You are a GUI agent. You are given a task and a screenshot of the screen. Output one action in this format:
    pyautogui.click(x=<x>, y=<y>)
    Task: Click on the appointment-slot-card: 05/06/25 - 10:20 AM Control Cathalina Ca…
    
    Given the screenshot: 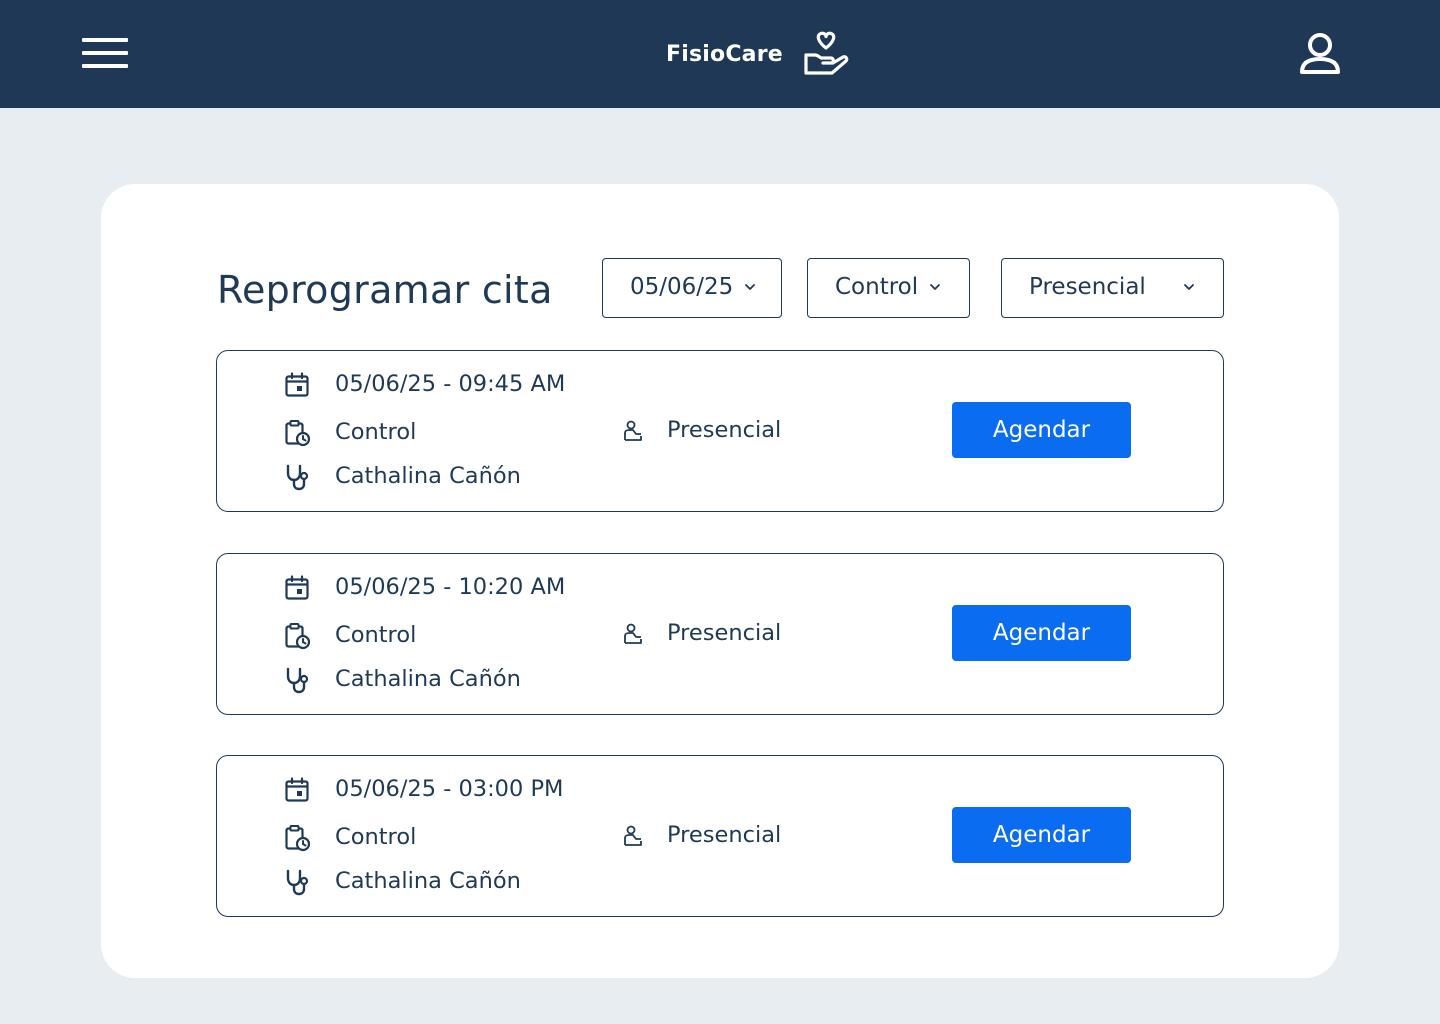 What is the action you would take?
    pyautogui.click(x=720, y=634)
    